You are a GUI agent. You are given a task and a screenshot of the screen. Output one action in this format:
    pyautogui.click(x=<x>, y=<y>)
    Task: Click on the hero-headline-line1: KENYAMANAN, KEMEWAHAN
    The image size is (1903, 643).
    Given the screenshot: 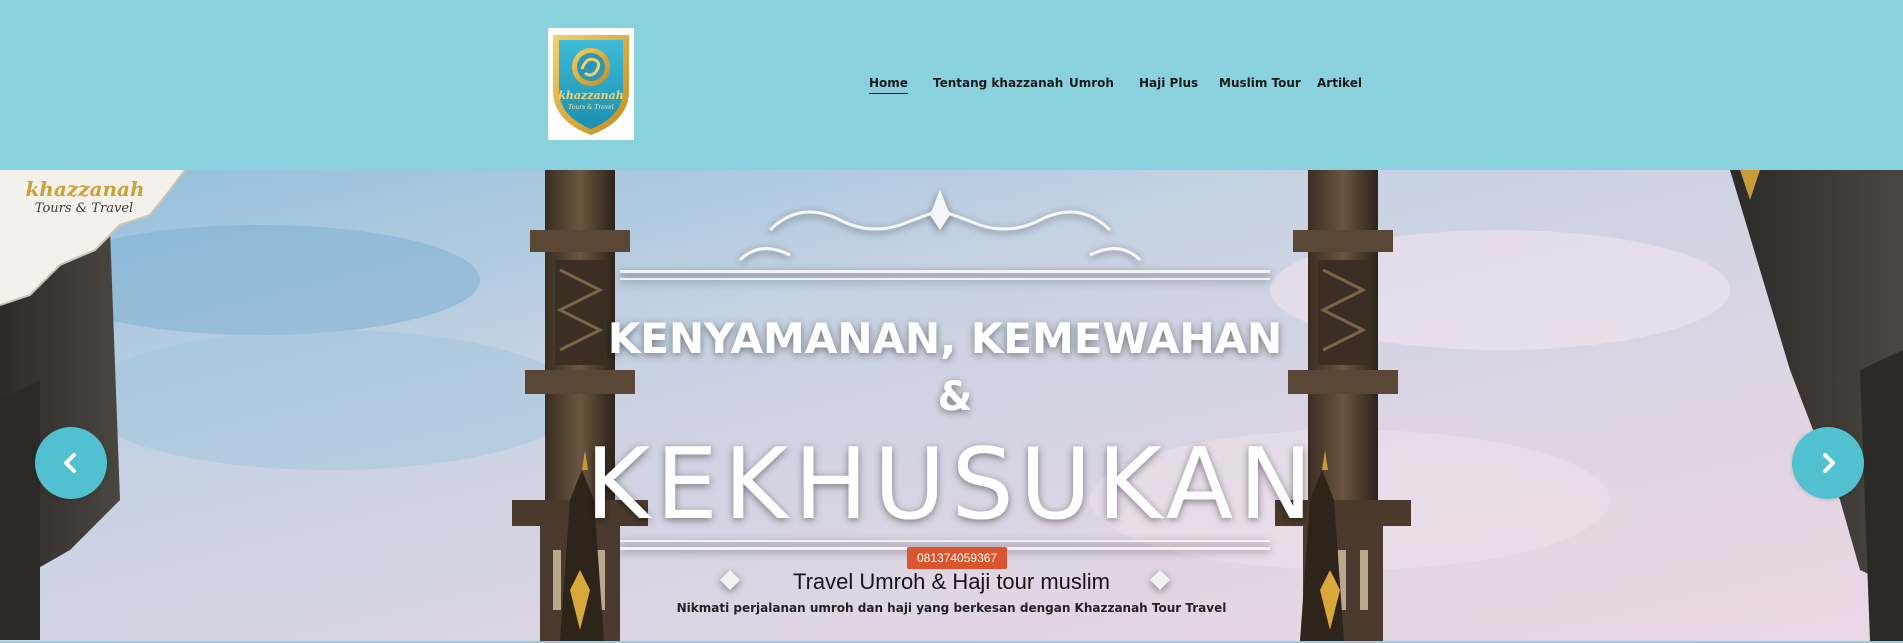 What is the action you would take?
    pyautogui.click(x=945, y=338)
    